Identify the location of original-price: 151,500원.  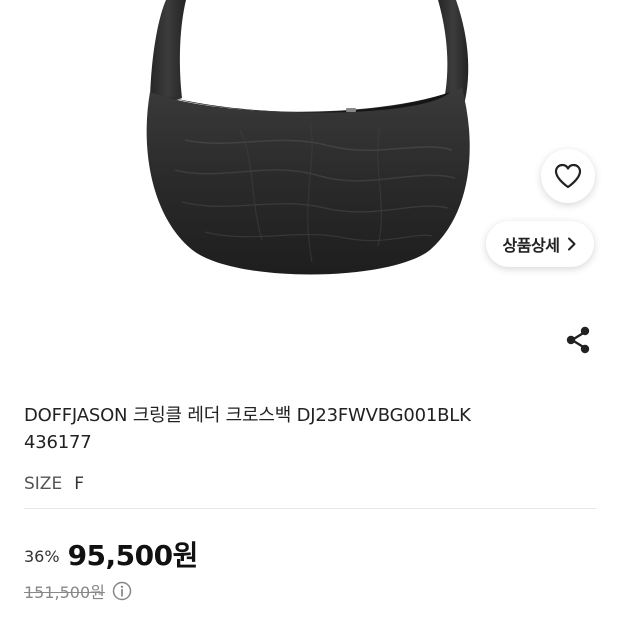
(64, 592).